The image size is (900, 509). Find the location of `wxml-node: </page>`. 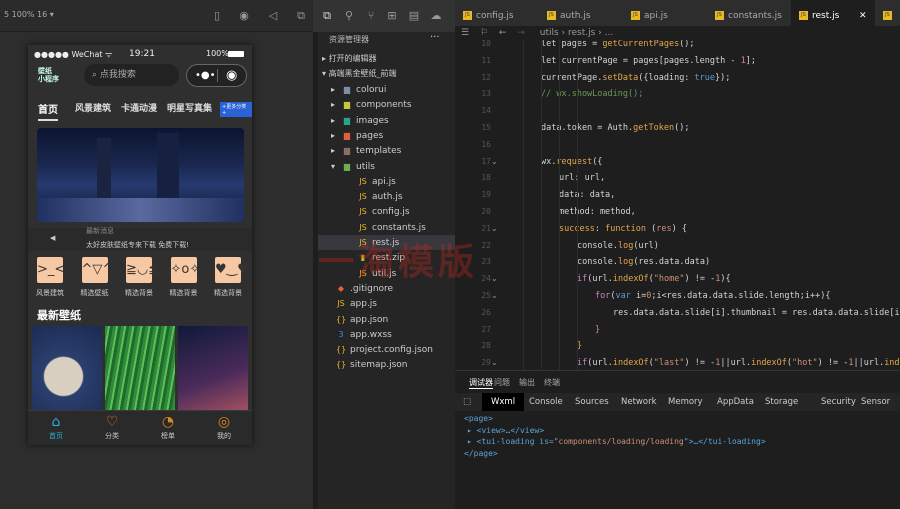

wxml-node: </page> is located at coordinates (481, 453).